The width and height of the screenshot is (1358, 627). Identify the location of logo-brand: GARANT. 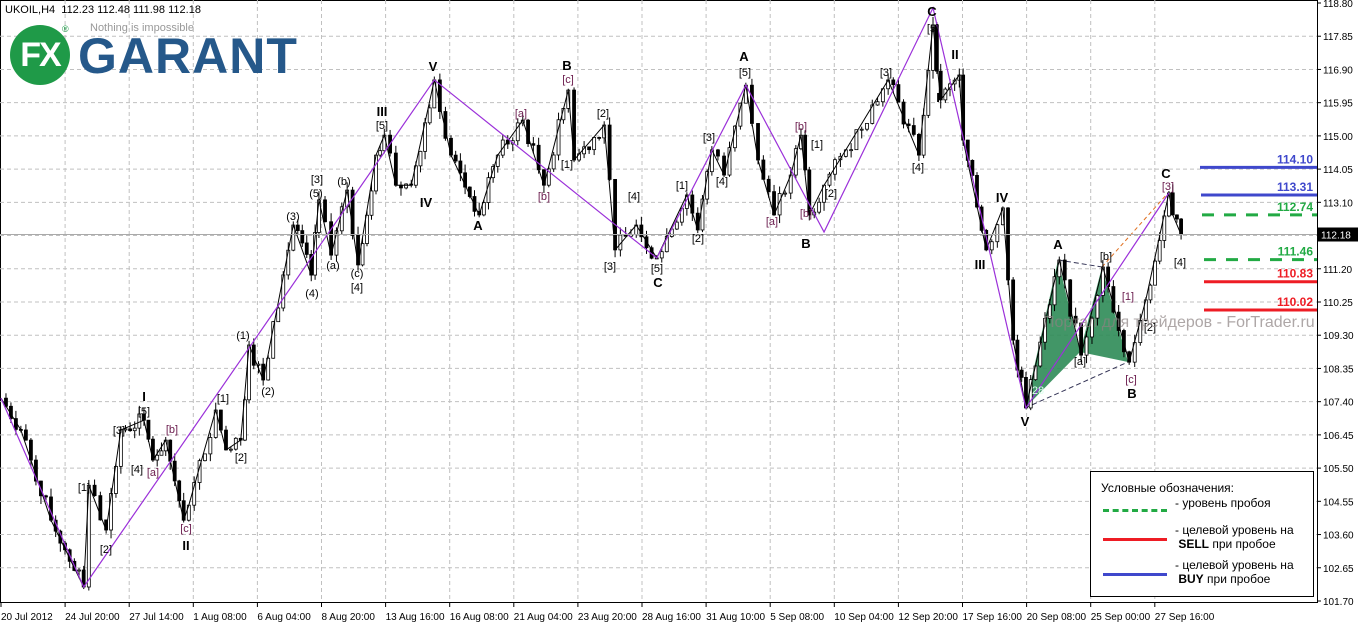
(188, 56).